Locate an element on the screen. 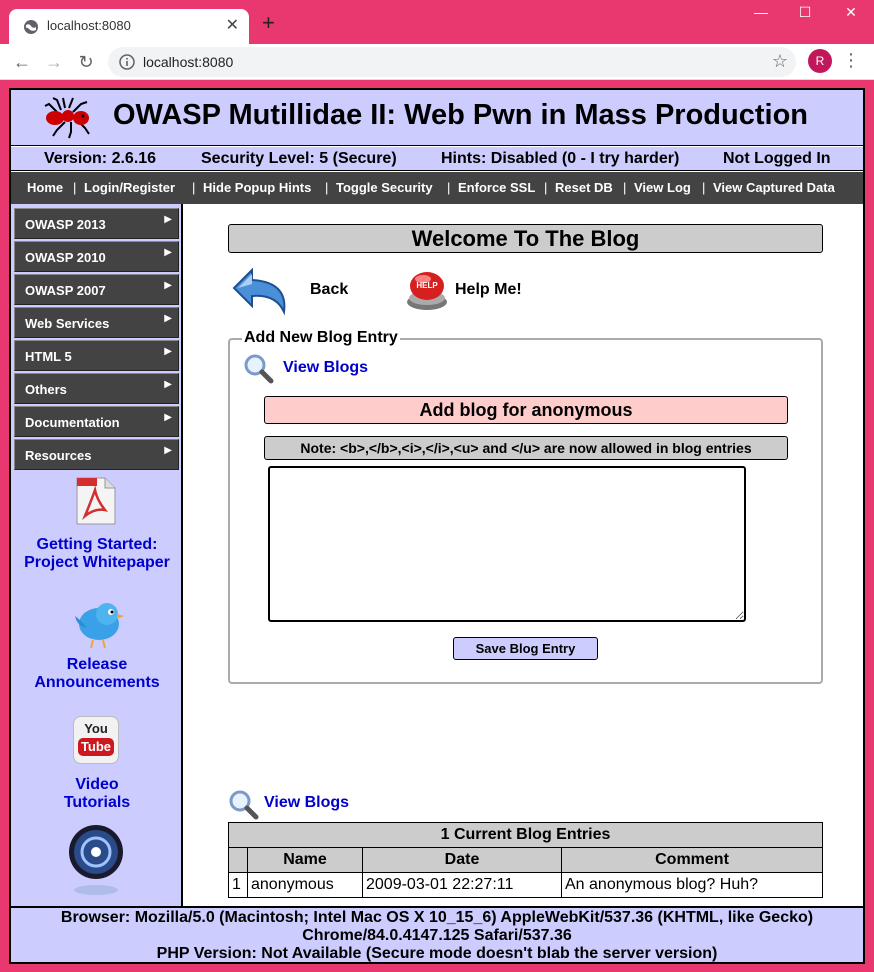 This screenshot has height=972, width=874. sidebar-item-label: Others is located at coordinates (46, 389).